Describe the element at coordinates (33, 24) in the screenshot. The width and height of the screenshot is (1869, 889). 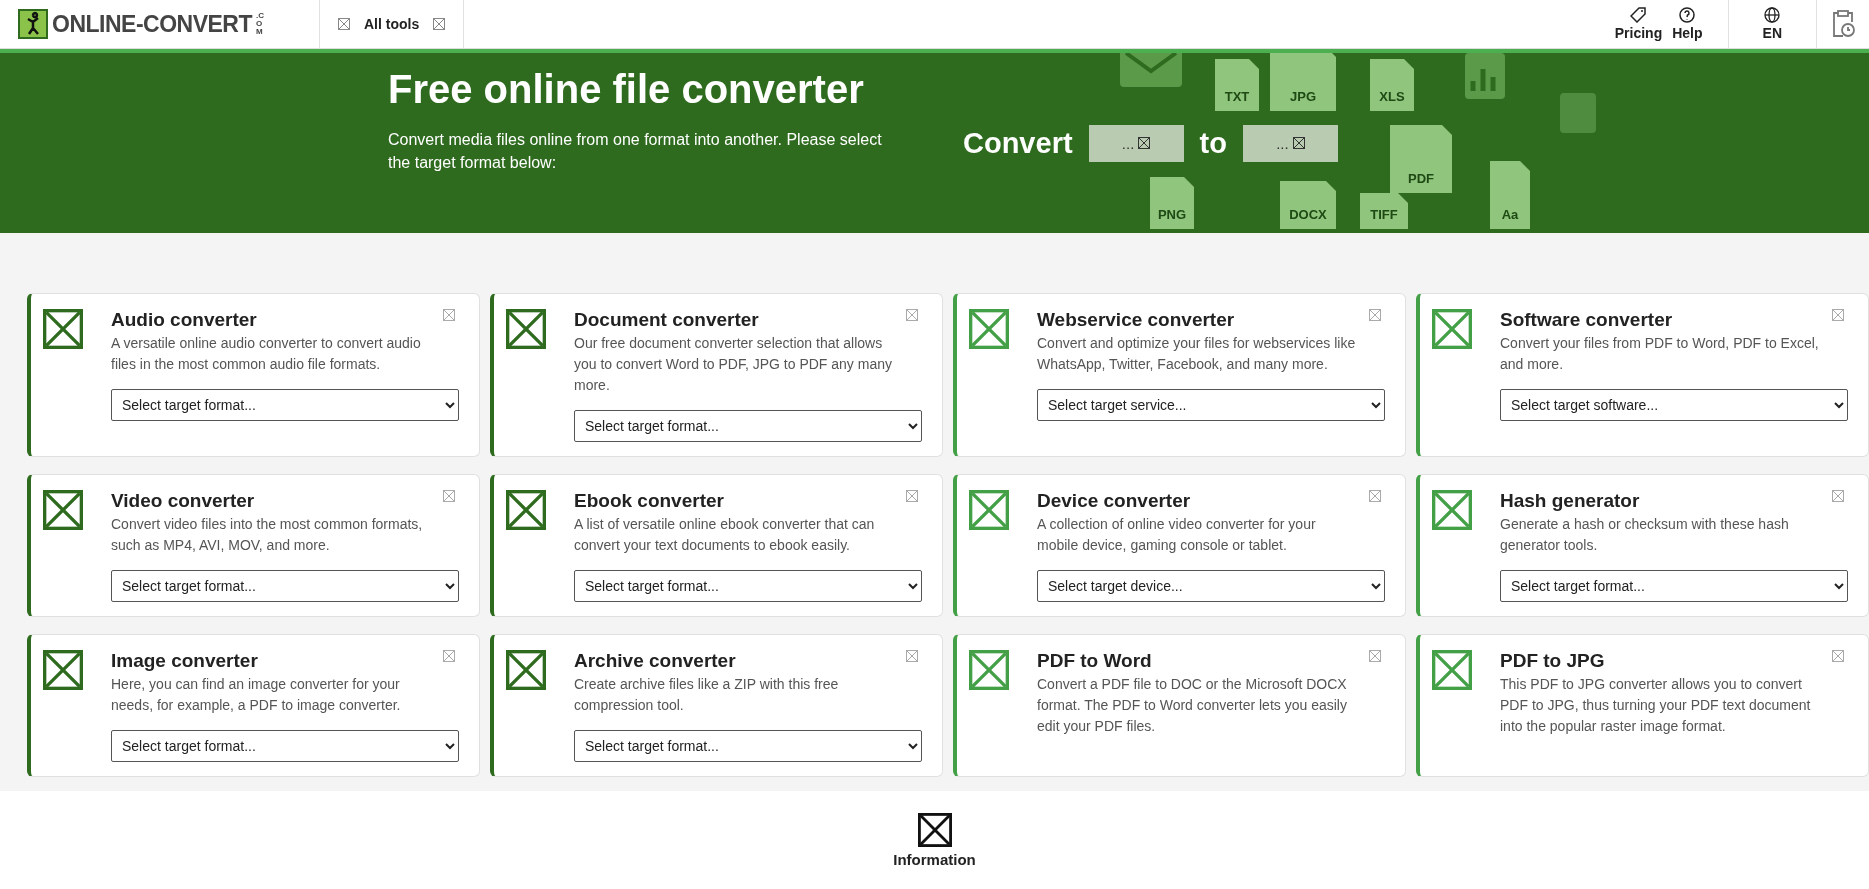
I see `logo-icon` at that location.